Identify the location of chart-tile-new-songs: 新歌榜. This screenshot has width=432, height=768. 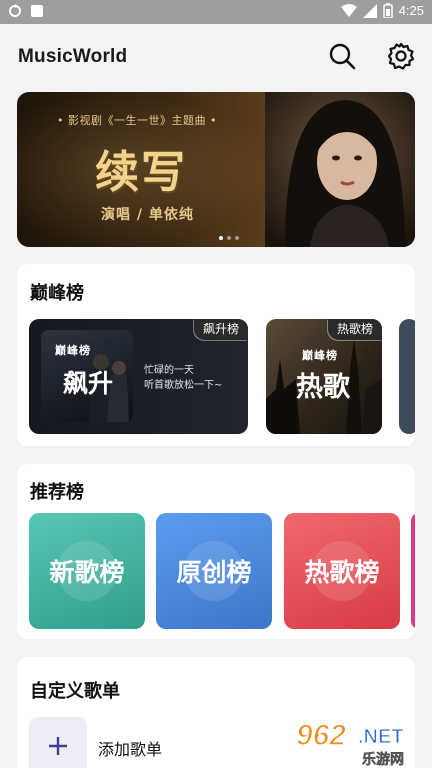
(87, 571).